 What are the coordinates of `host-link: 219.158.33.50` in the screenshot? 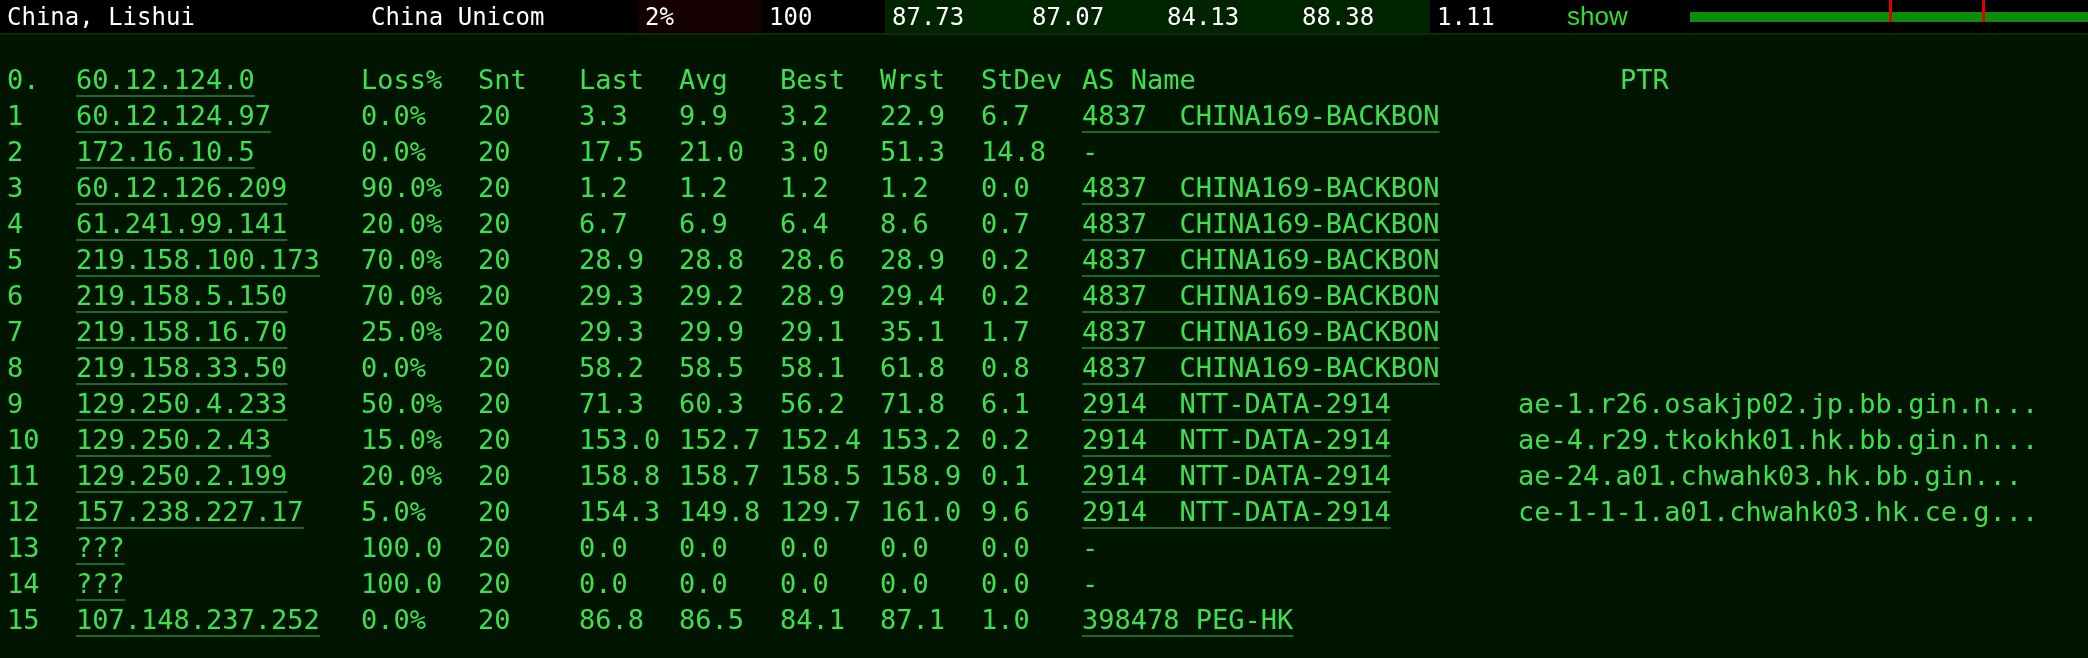 It's located at (182, 368).